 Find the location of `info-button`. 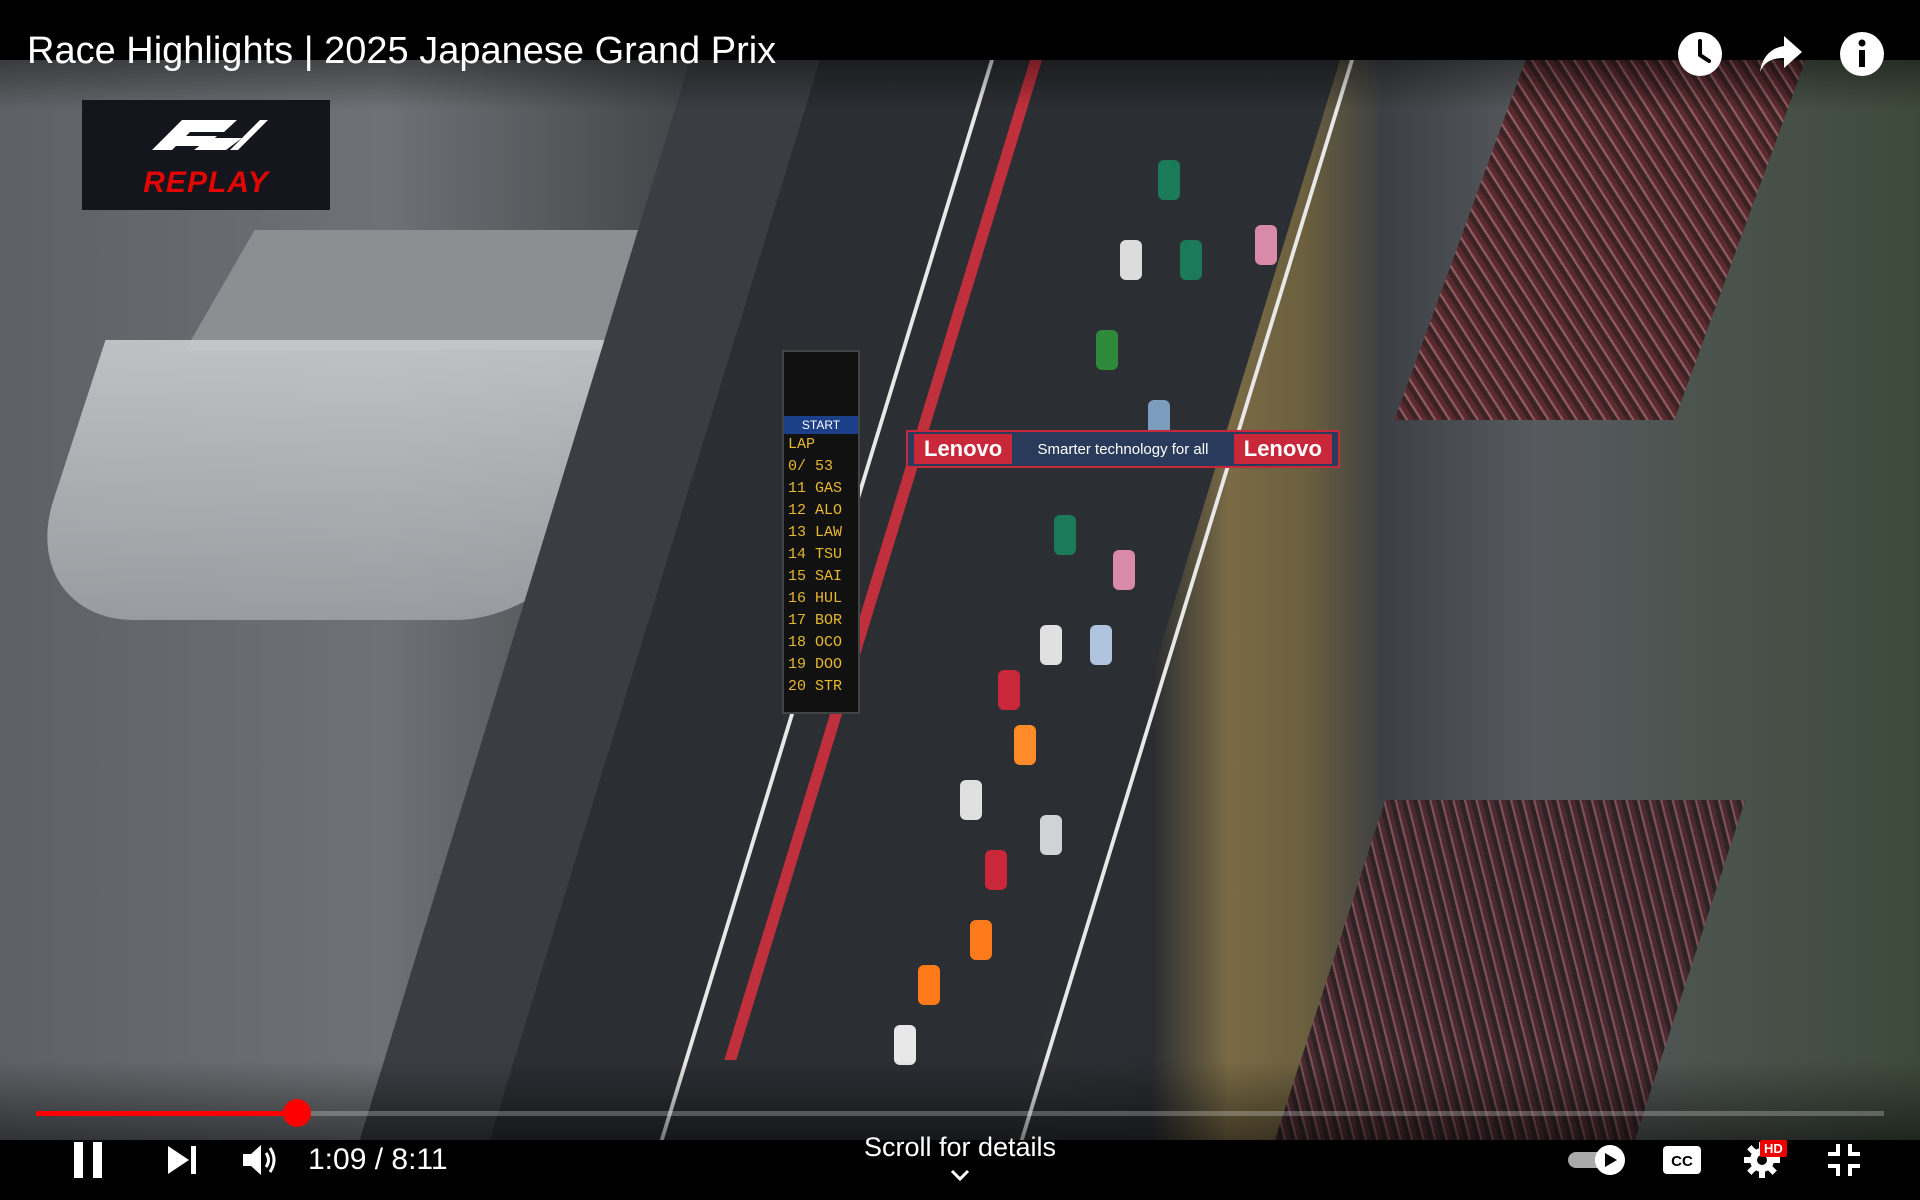

info-button is located at coordinates (1862, 54).